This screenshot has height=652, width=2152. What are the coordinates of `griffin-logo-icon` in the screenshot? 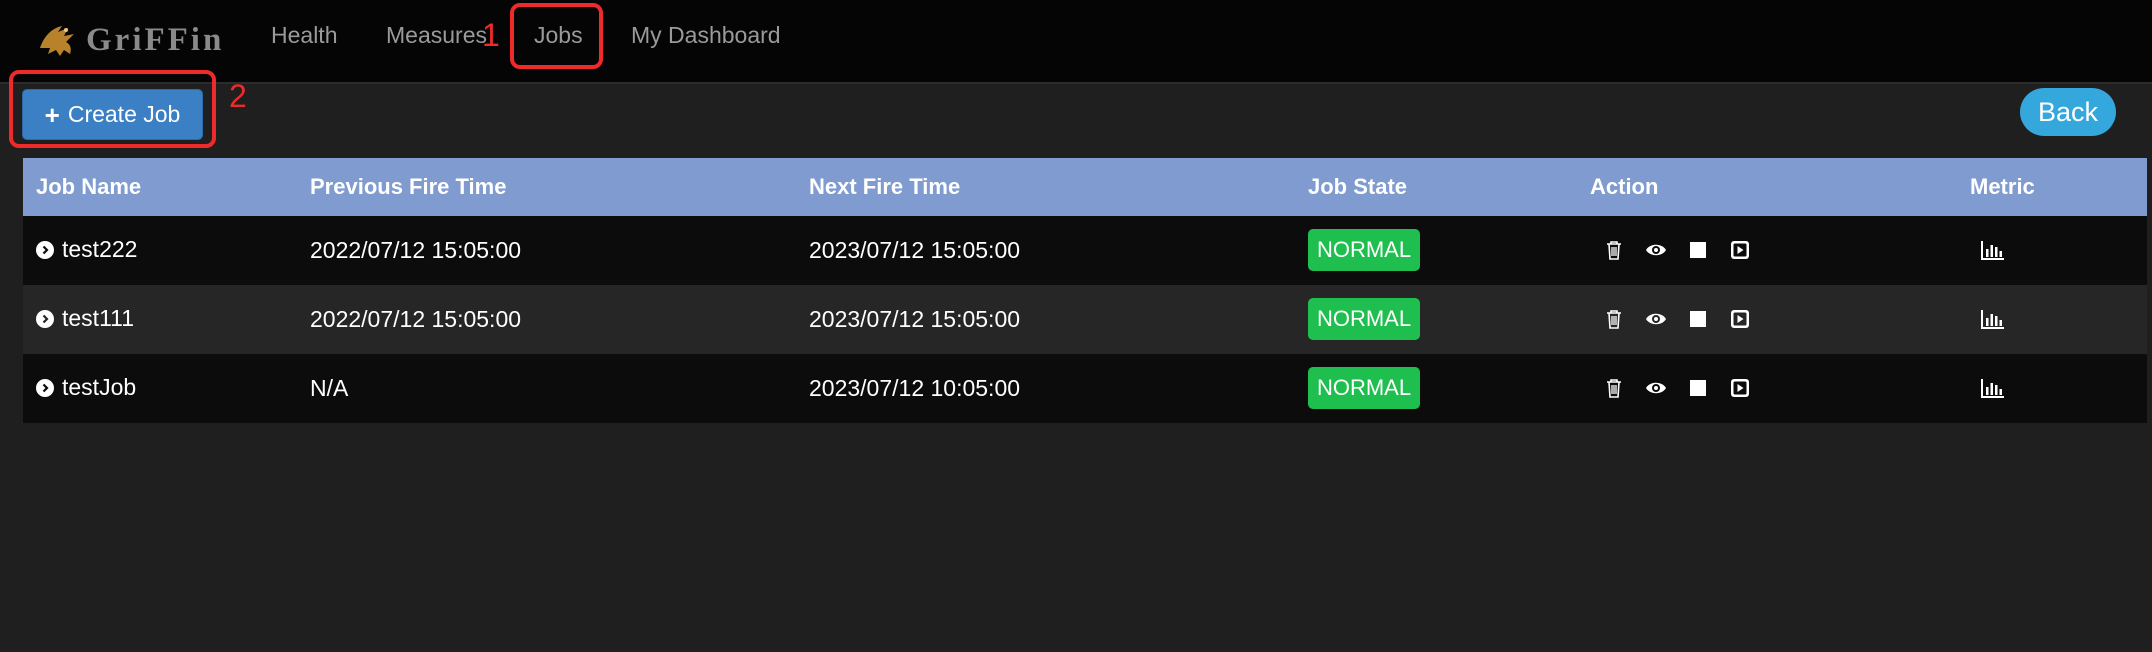 It's located at (57, 41).